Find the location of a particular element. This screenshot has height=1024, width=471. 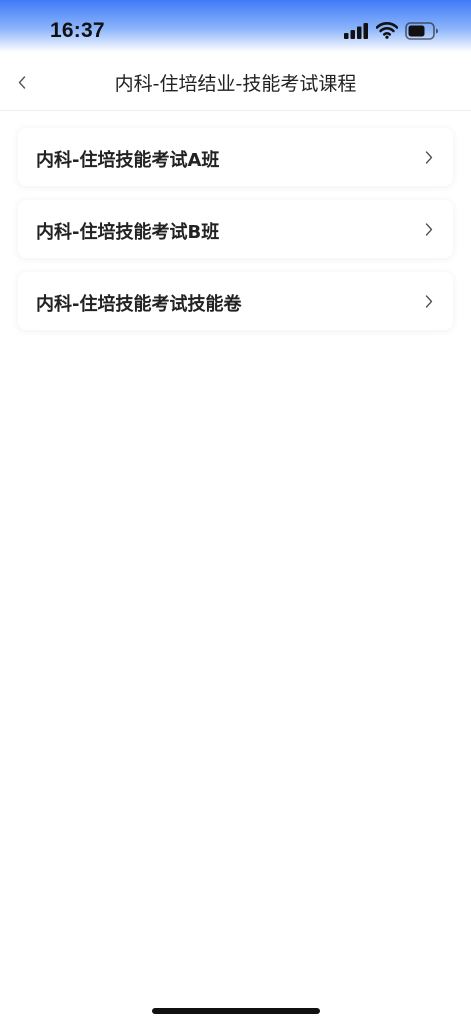

course-item-label: 内科-住培技能考试B班 is located at coordinates (128, 232).